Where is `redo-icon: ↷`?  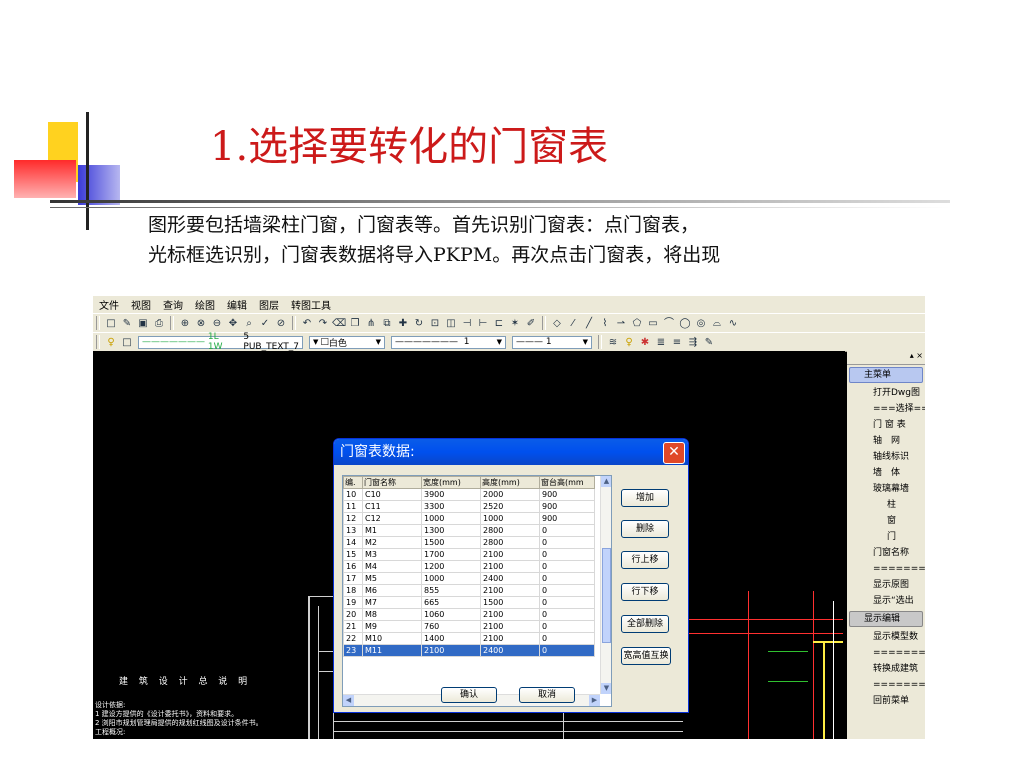
redo-icon: ↷ is located at coordinates (323, 323).